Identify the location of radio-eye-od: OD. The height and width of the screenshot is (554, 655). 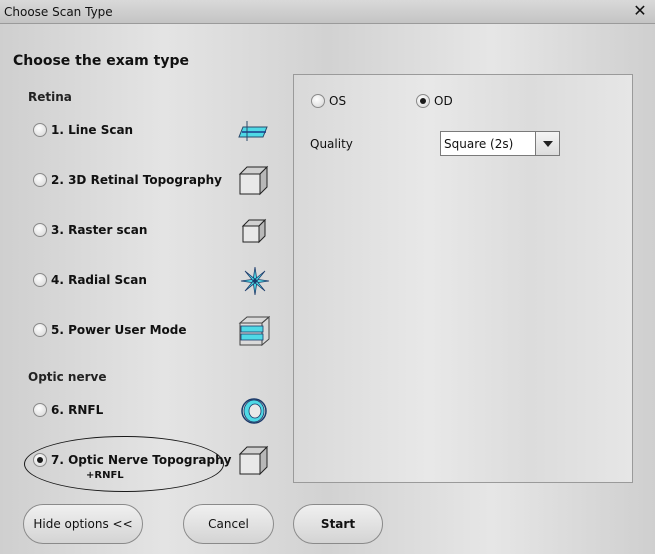
(434, 101).